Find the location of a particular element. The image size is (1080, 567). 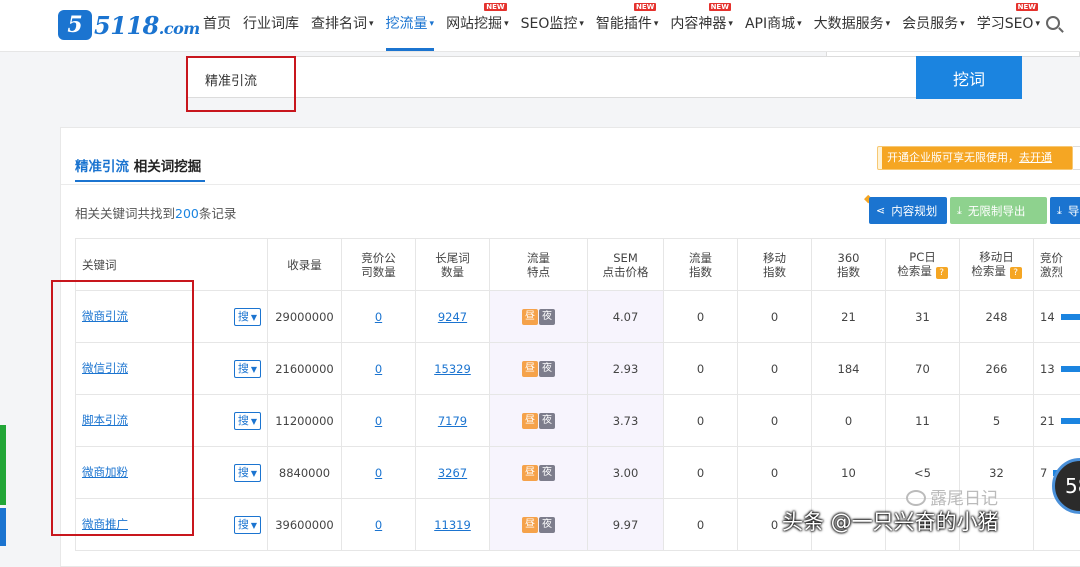

nav-item-1: 行业词库 is located at coordinates (271, 24).